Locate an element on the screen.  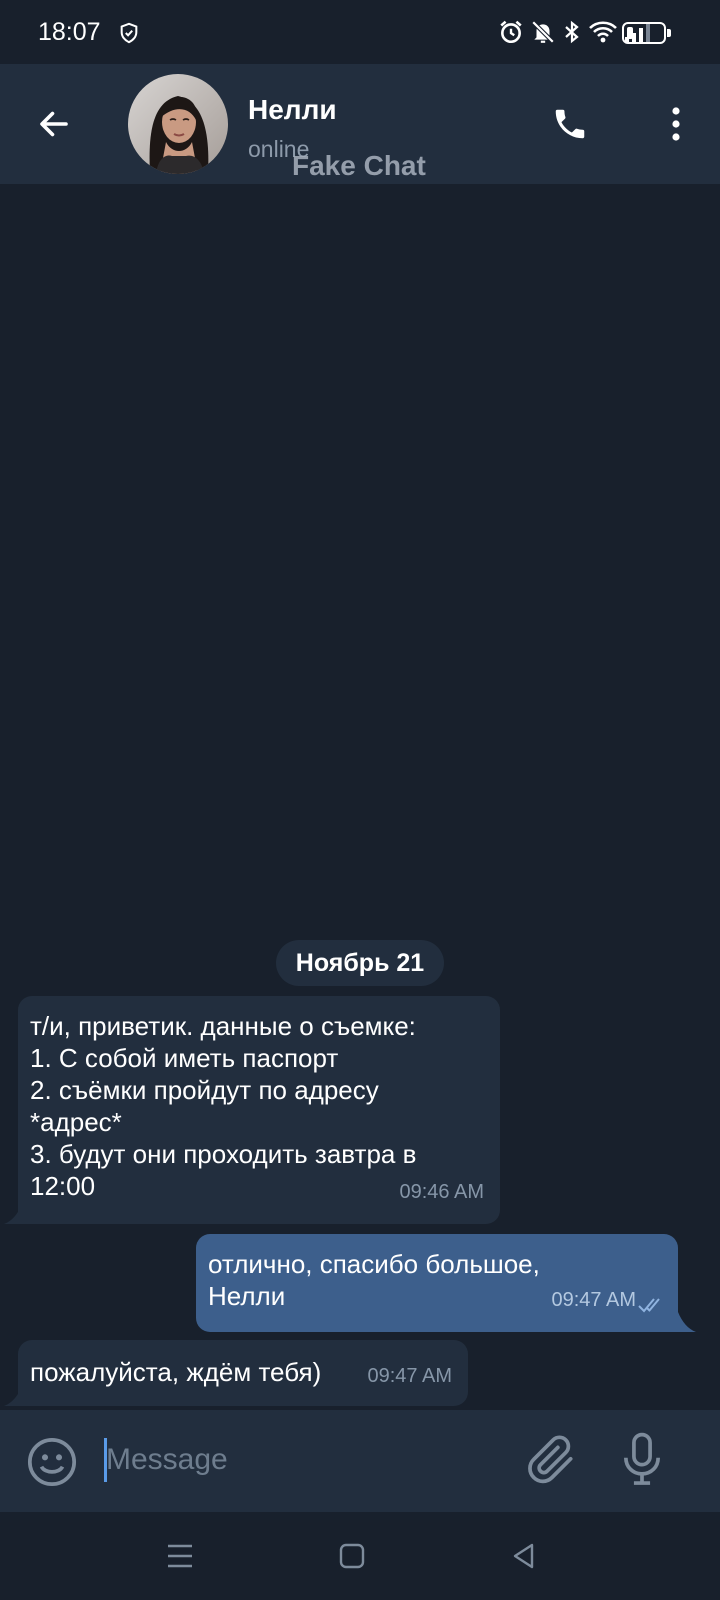
home-button is located at coordinates (352, 1556).